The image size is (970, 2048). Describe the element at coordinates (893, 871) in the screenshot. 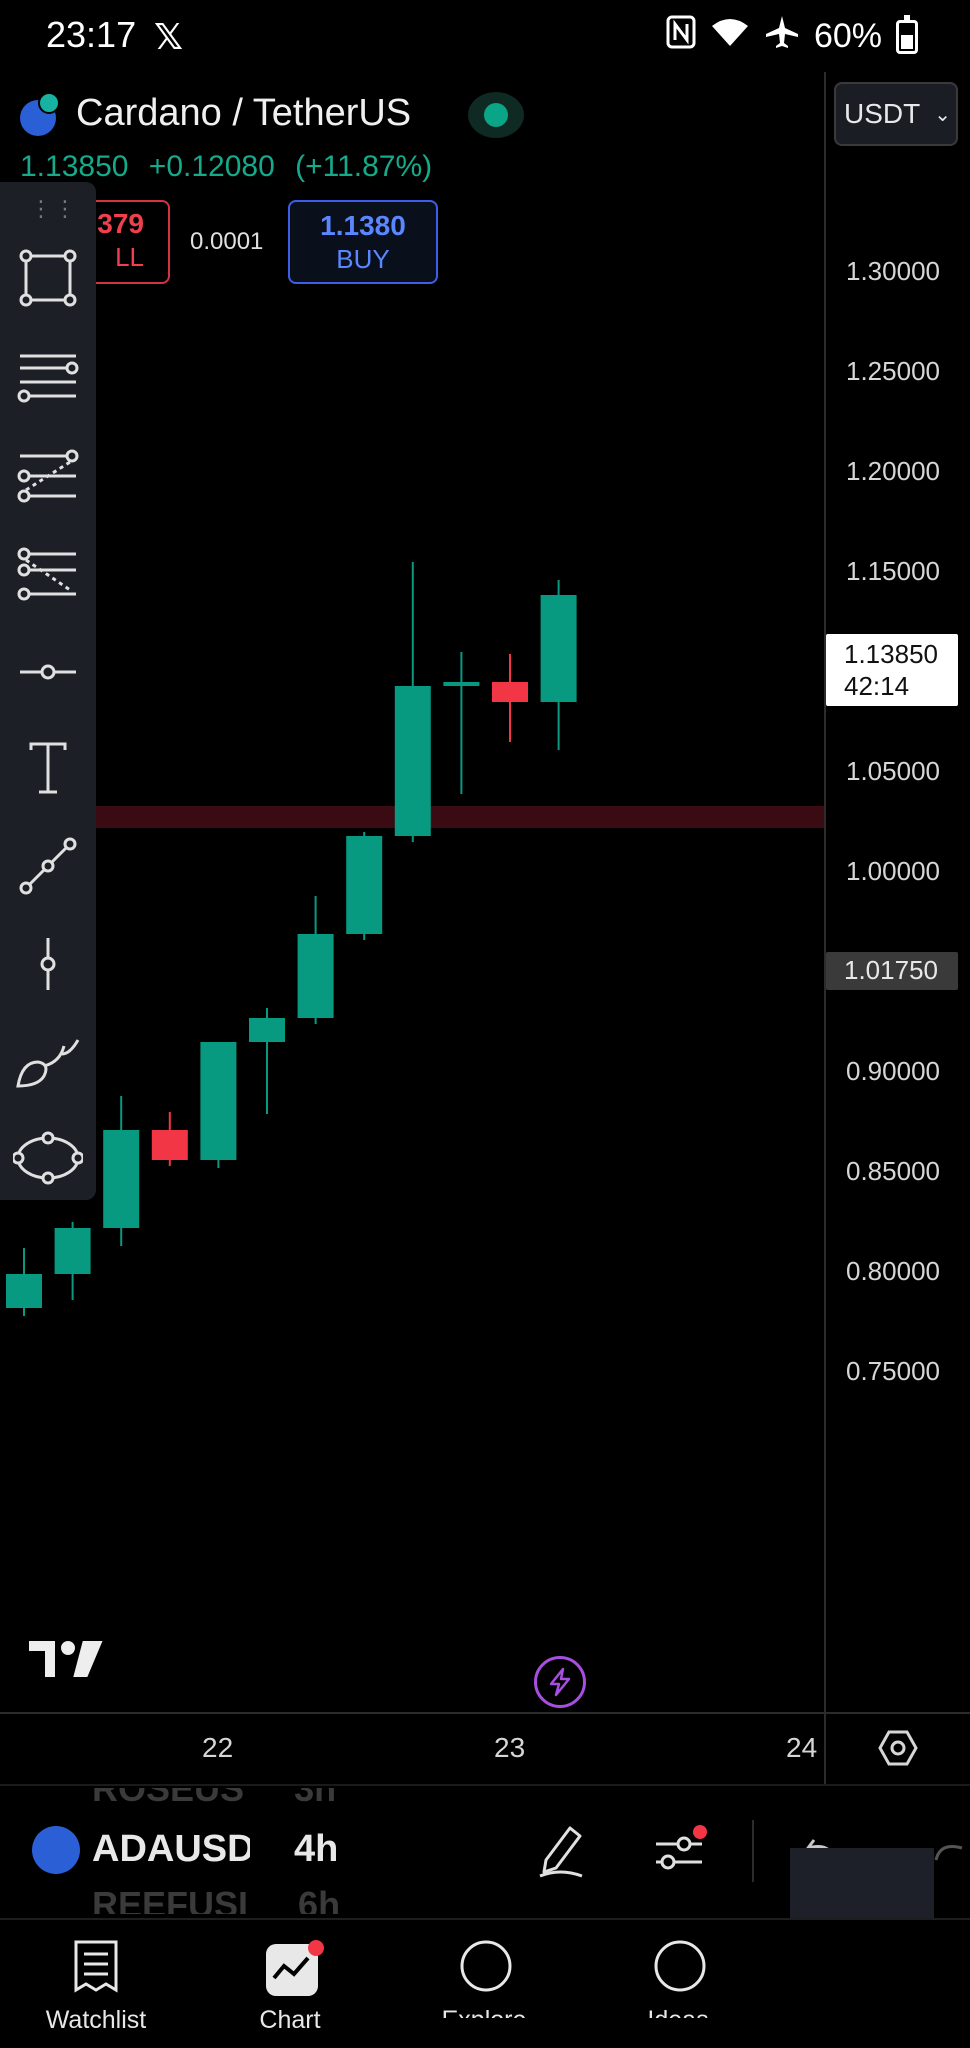

I see `price-tick: 1.00000` at that location.